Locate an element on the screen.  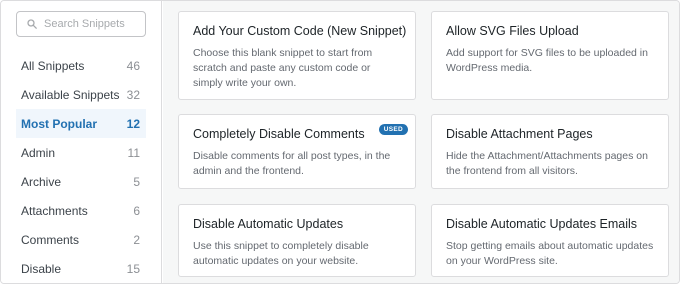
category-disable: Disable 15 is located at coordinates (81, 268).